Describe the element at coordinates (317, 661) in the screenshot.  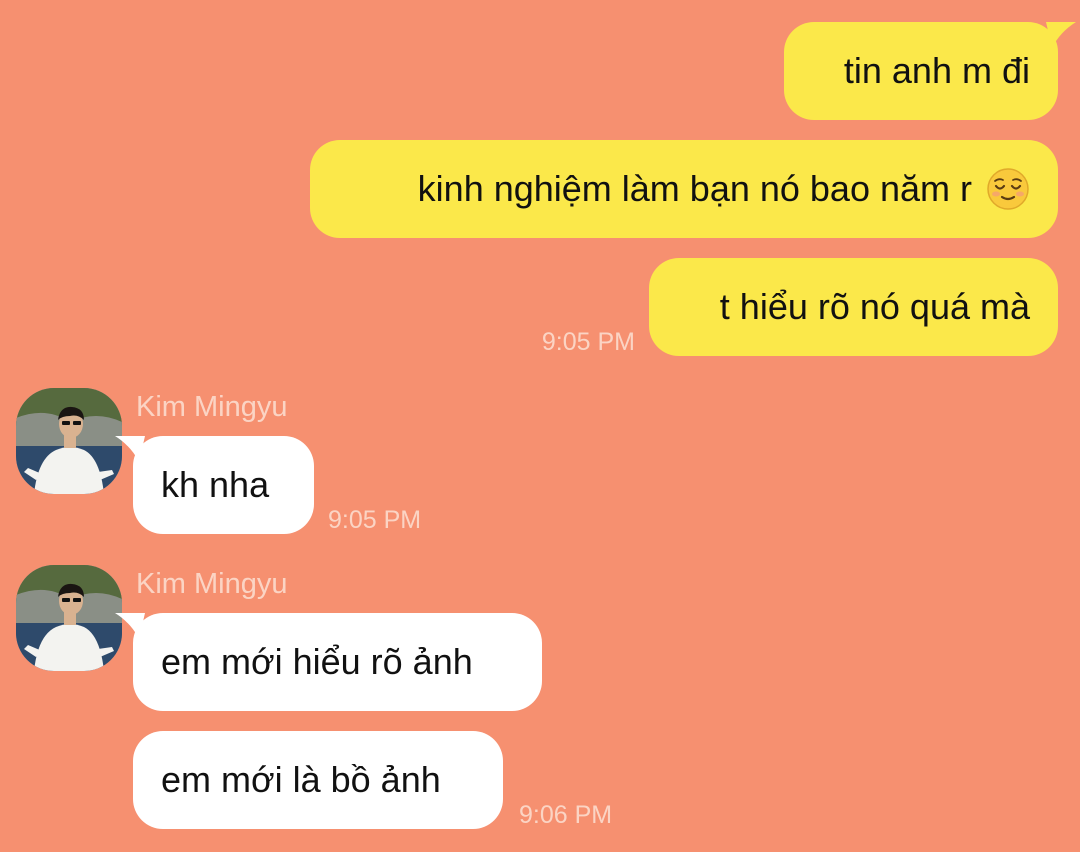
I see `message-text: em mới hiểu rõ ảnh` at that location.